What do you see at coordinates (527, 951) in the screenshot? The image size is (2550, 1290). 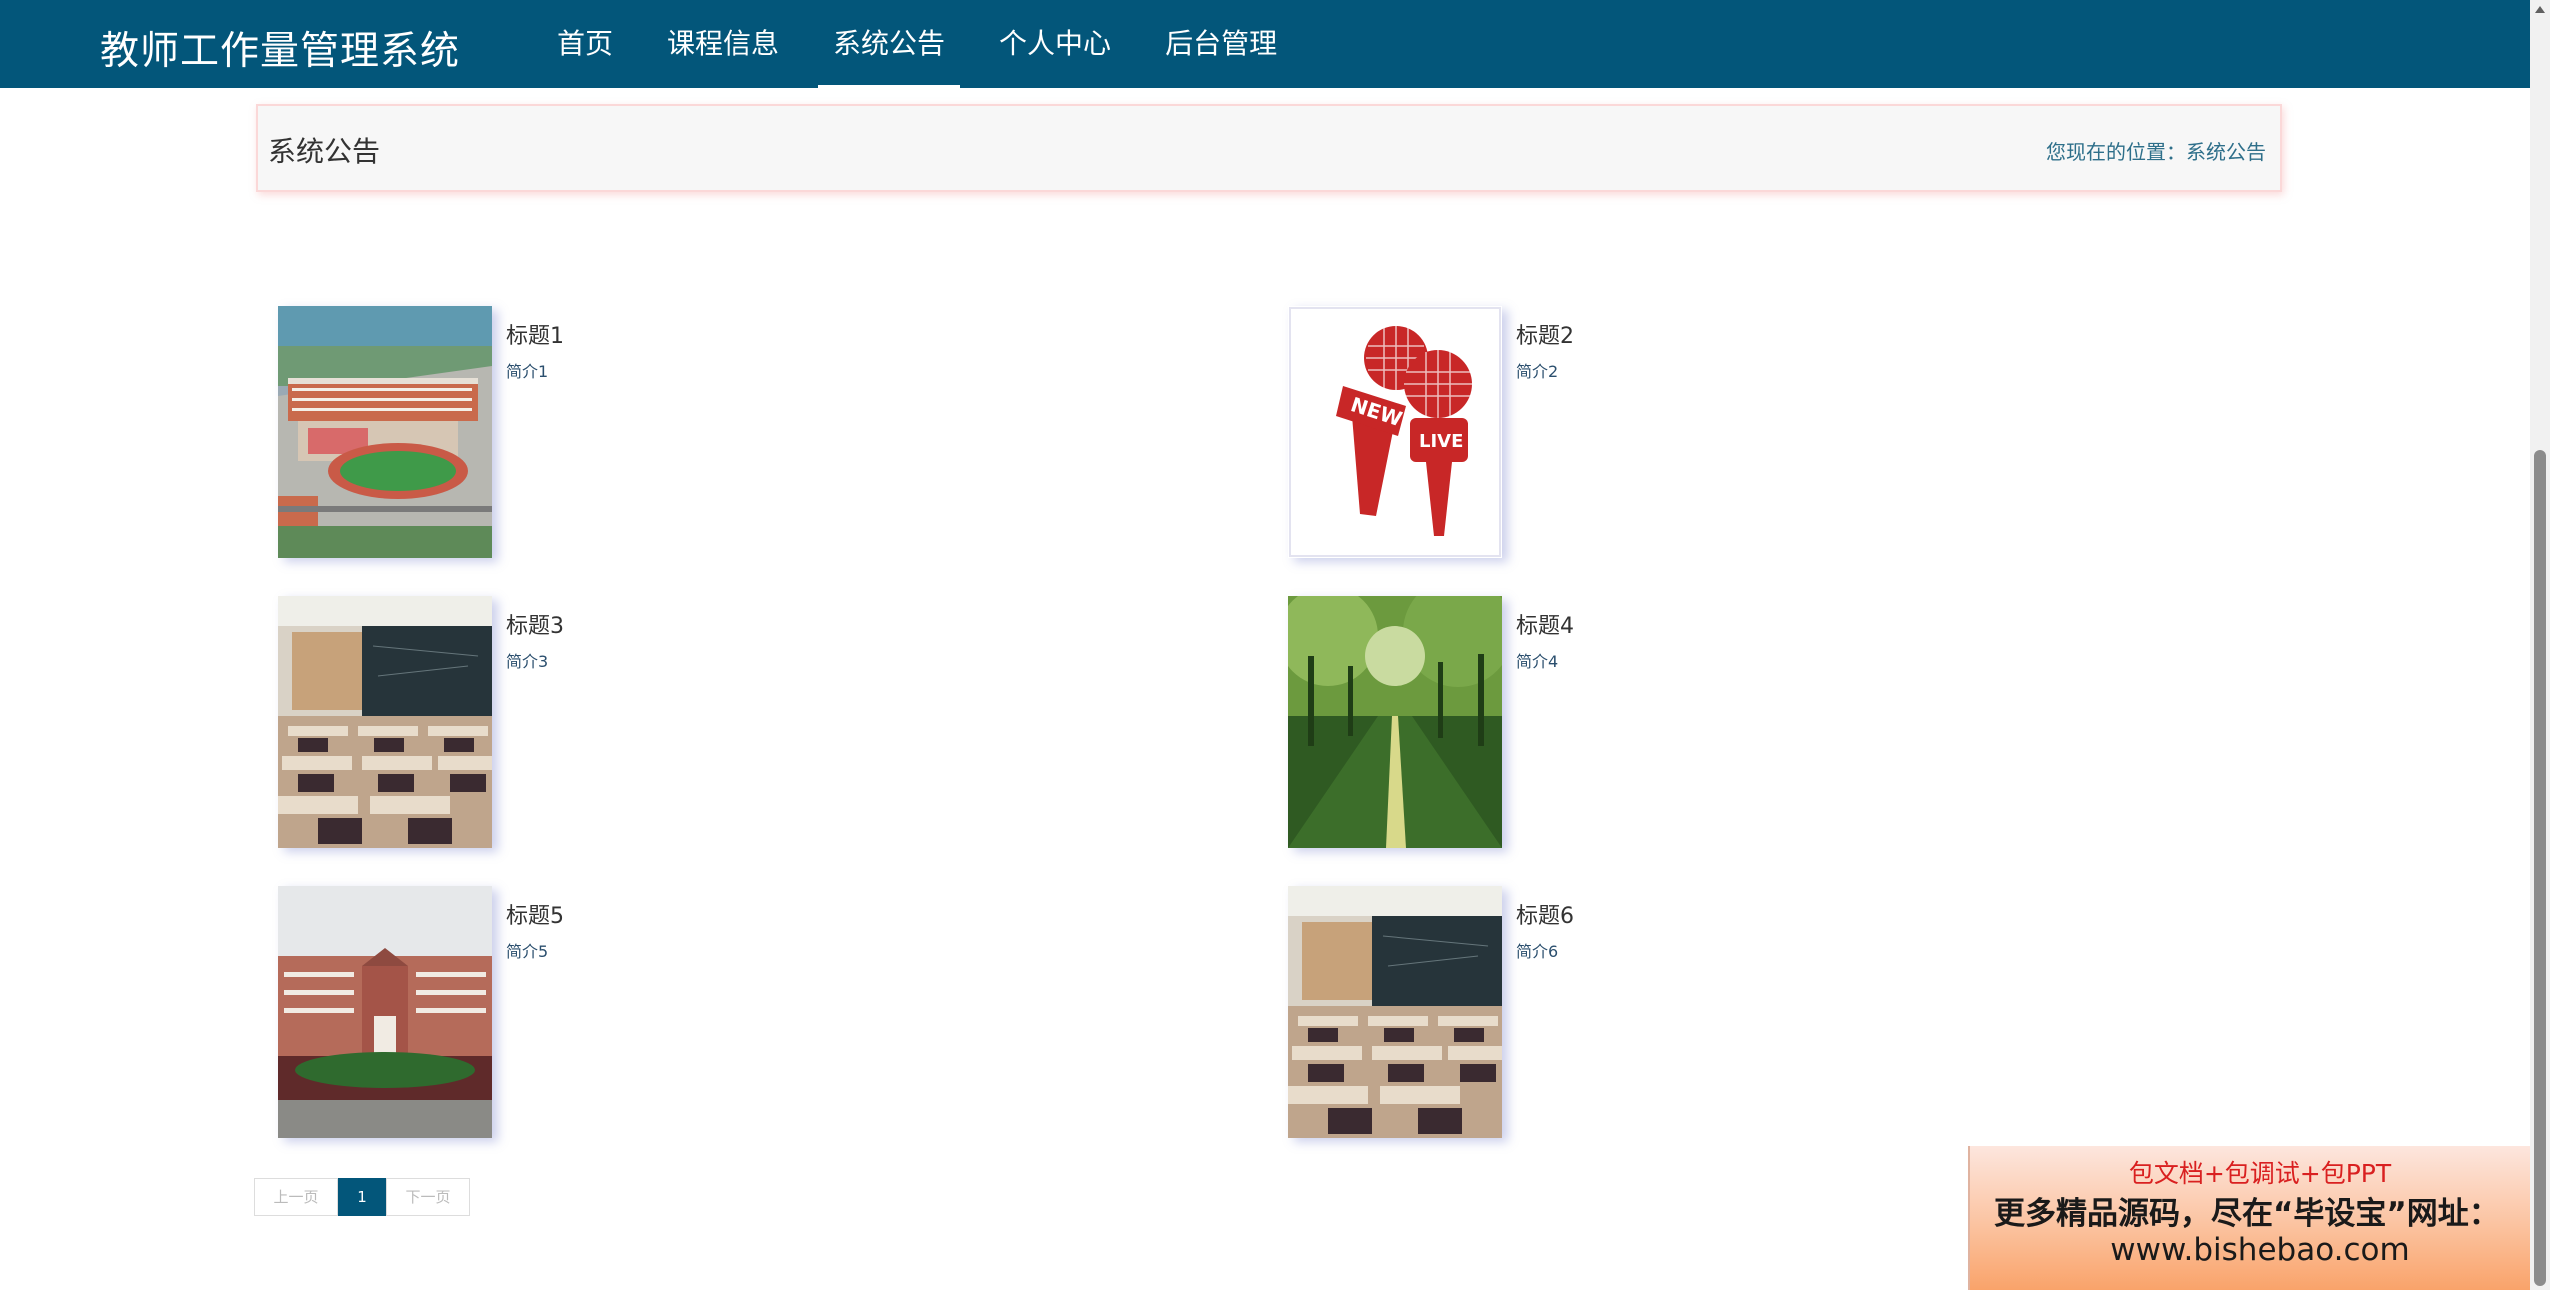 I see `notice-summary: 简介5` at bounding box center [527, 951].